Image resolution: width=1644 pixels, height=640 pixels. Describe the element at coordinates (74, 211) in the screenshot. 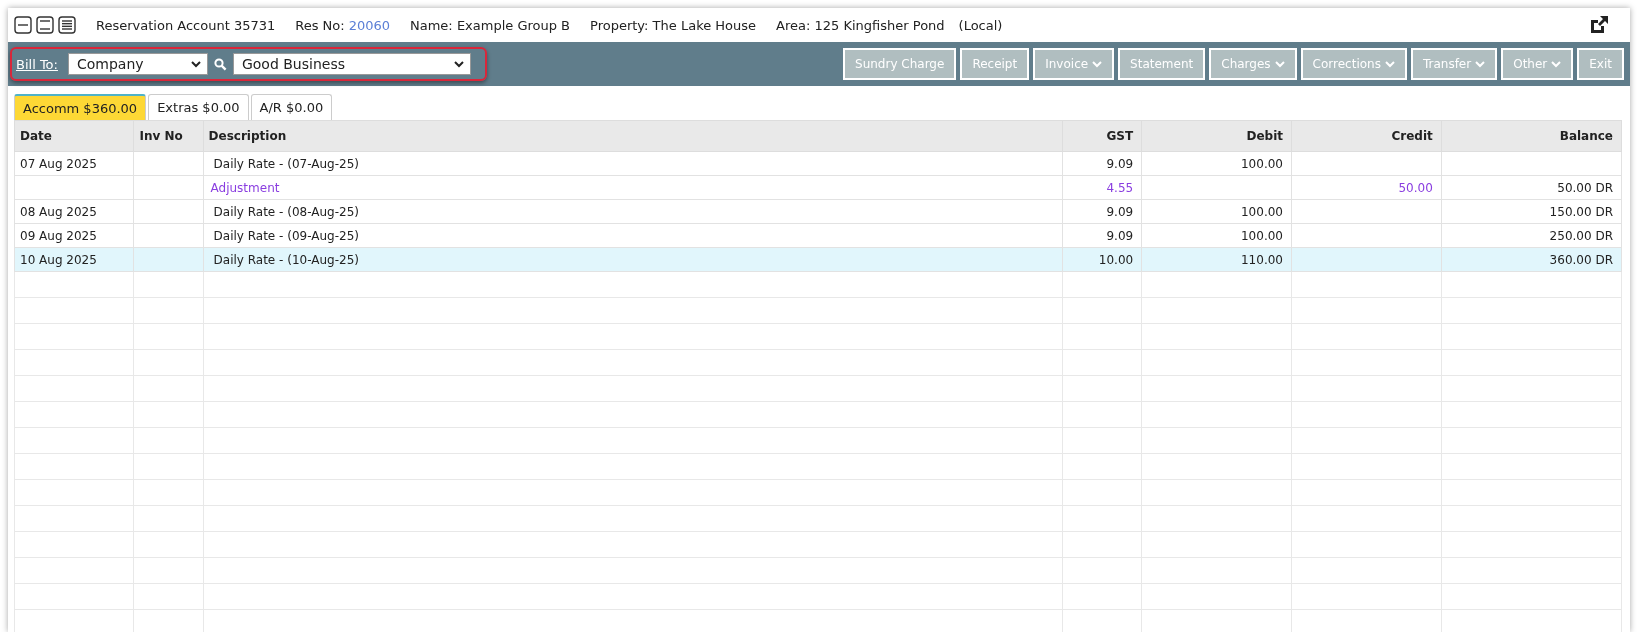

I see `table-cell: 08 Aug 2025` at that location.